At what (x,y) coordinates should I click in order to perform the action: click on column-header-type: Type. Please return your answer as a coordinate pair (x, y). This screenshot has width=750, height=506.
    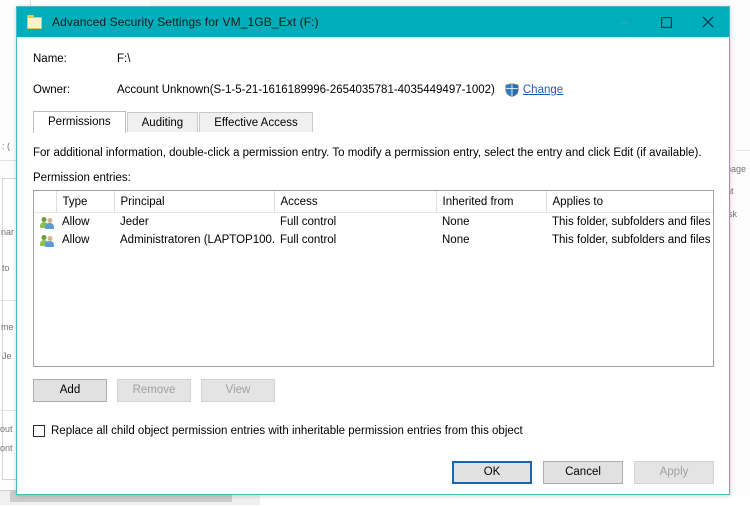
    Looking at the image, I should click on (85, 202).